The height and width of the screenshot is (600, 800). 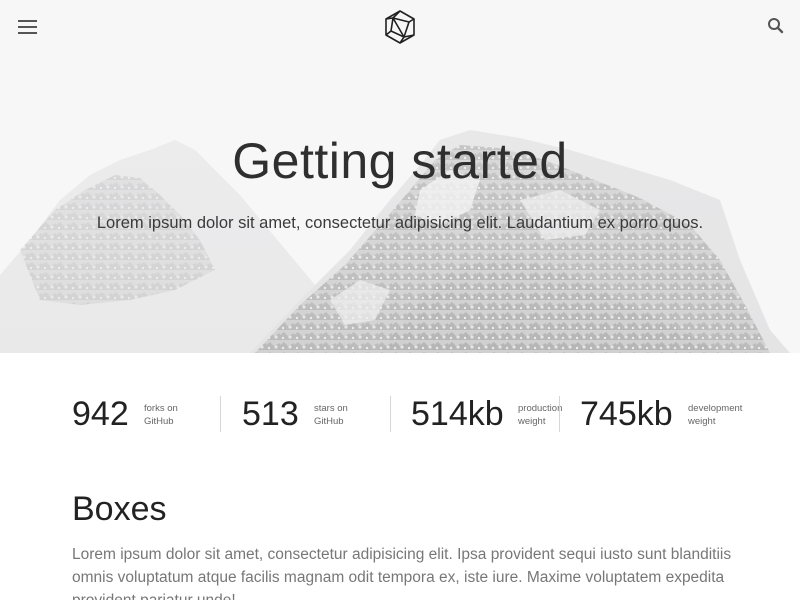 What do you see at coordinates (270, 414) in the screenshot?
I see `stat-value: 513` at bounding box center [270, 414].